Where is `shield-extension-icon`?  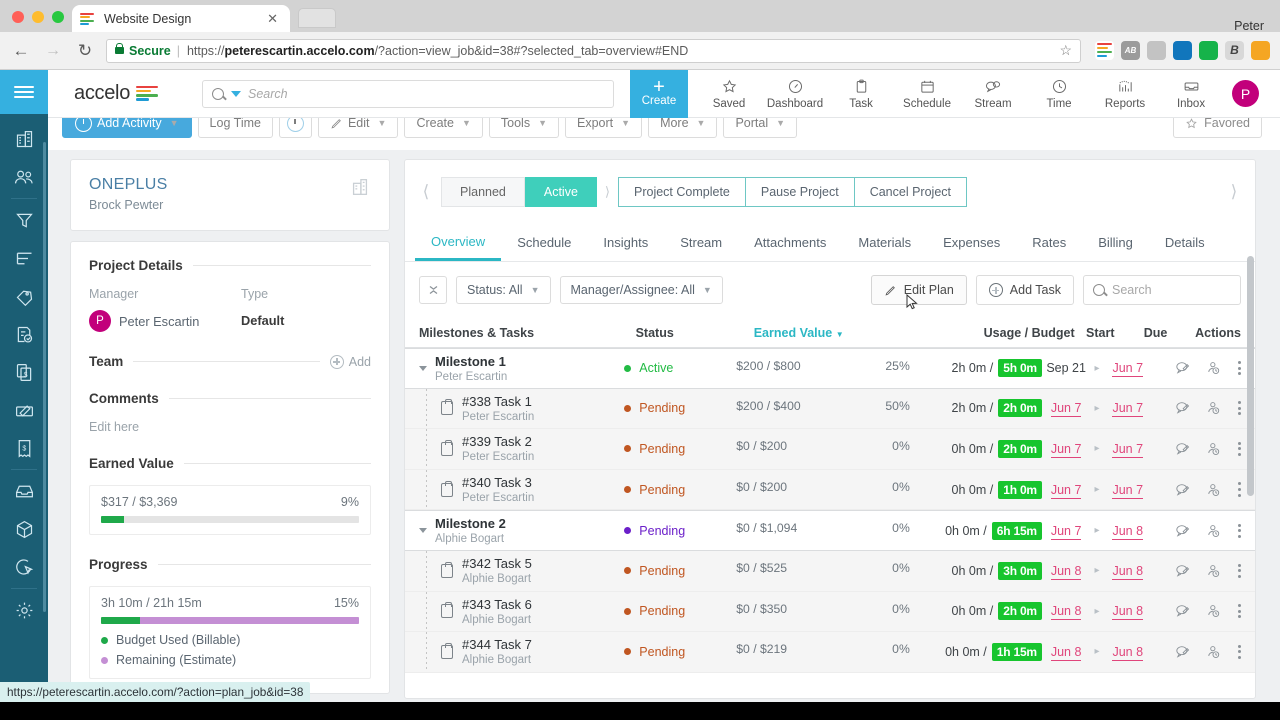
shield-extension-icon is located at coordinates (1156, 50).